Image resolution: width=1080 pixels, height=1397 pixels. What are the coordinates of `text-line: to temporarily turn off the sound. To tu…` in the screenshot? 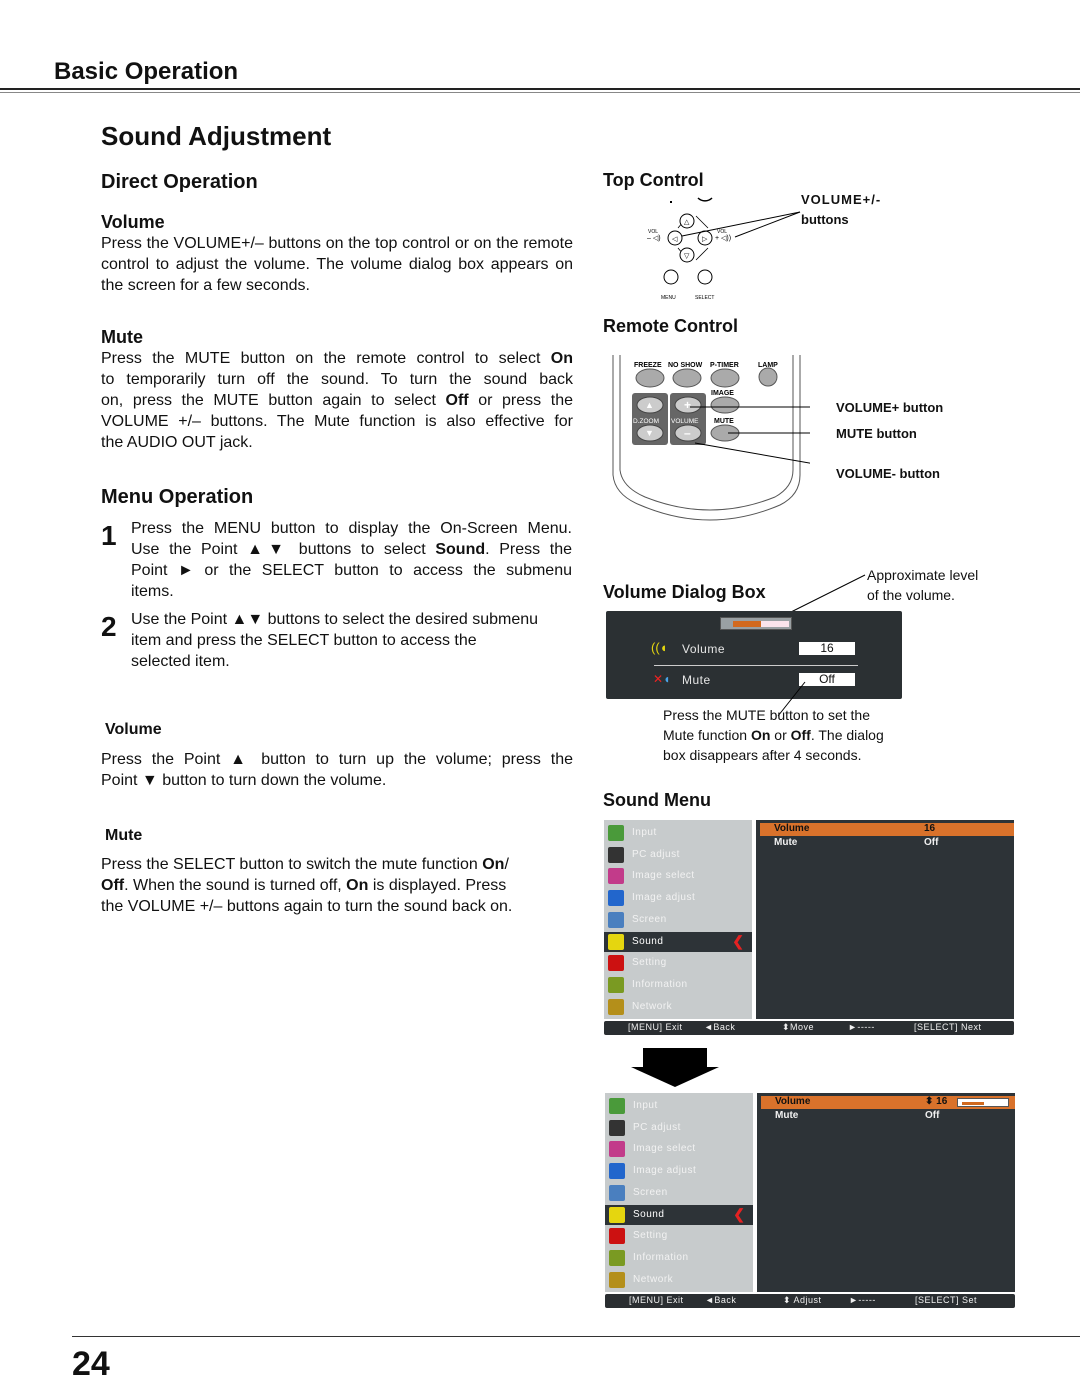 It's located at (337, 379).